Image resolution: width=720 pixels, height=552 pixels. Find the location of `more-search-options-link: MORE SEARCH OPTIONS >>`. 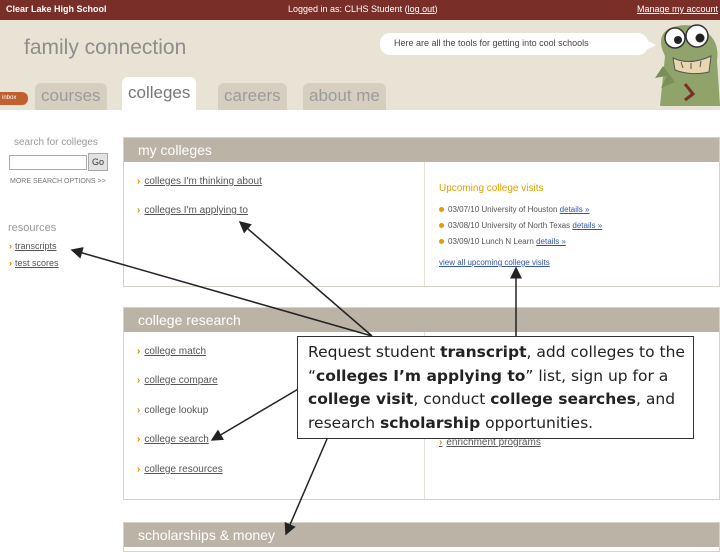

more-search-options-link: MORE SEARCH OPTIONS >> is located at coordinates (58, 181).